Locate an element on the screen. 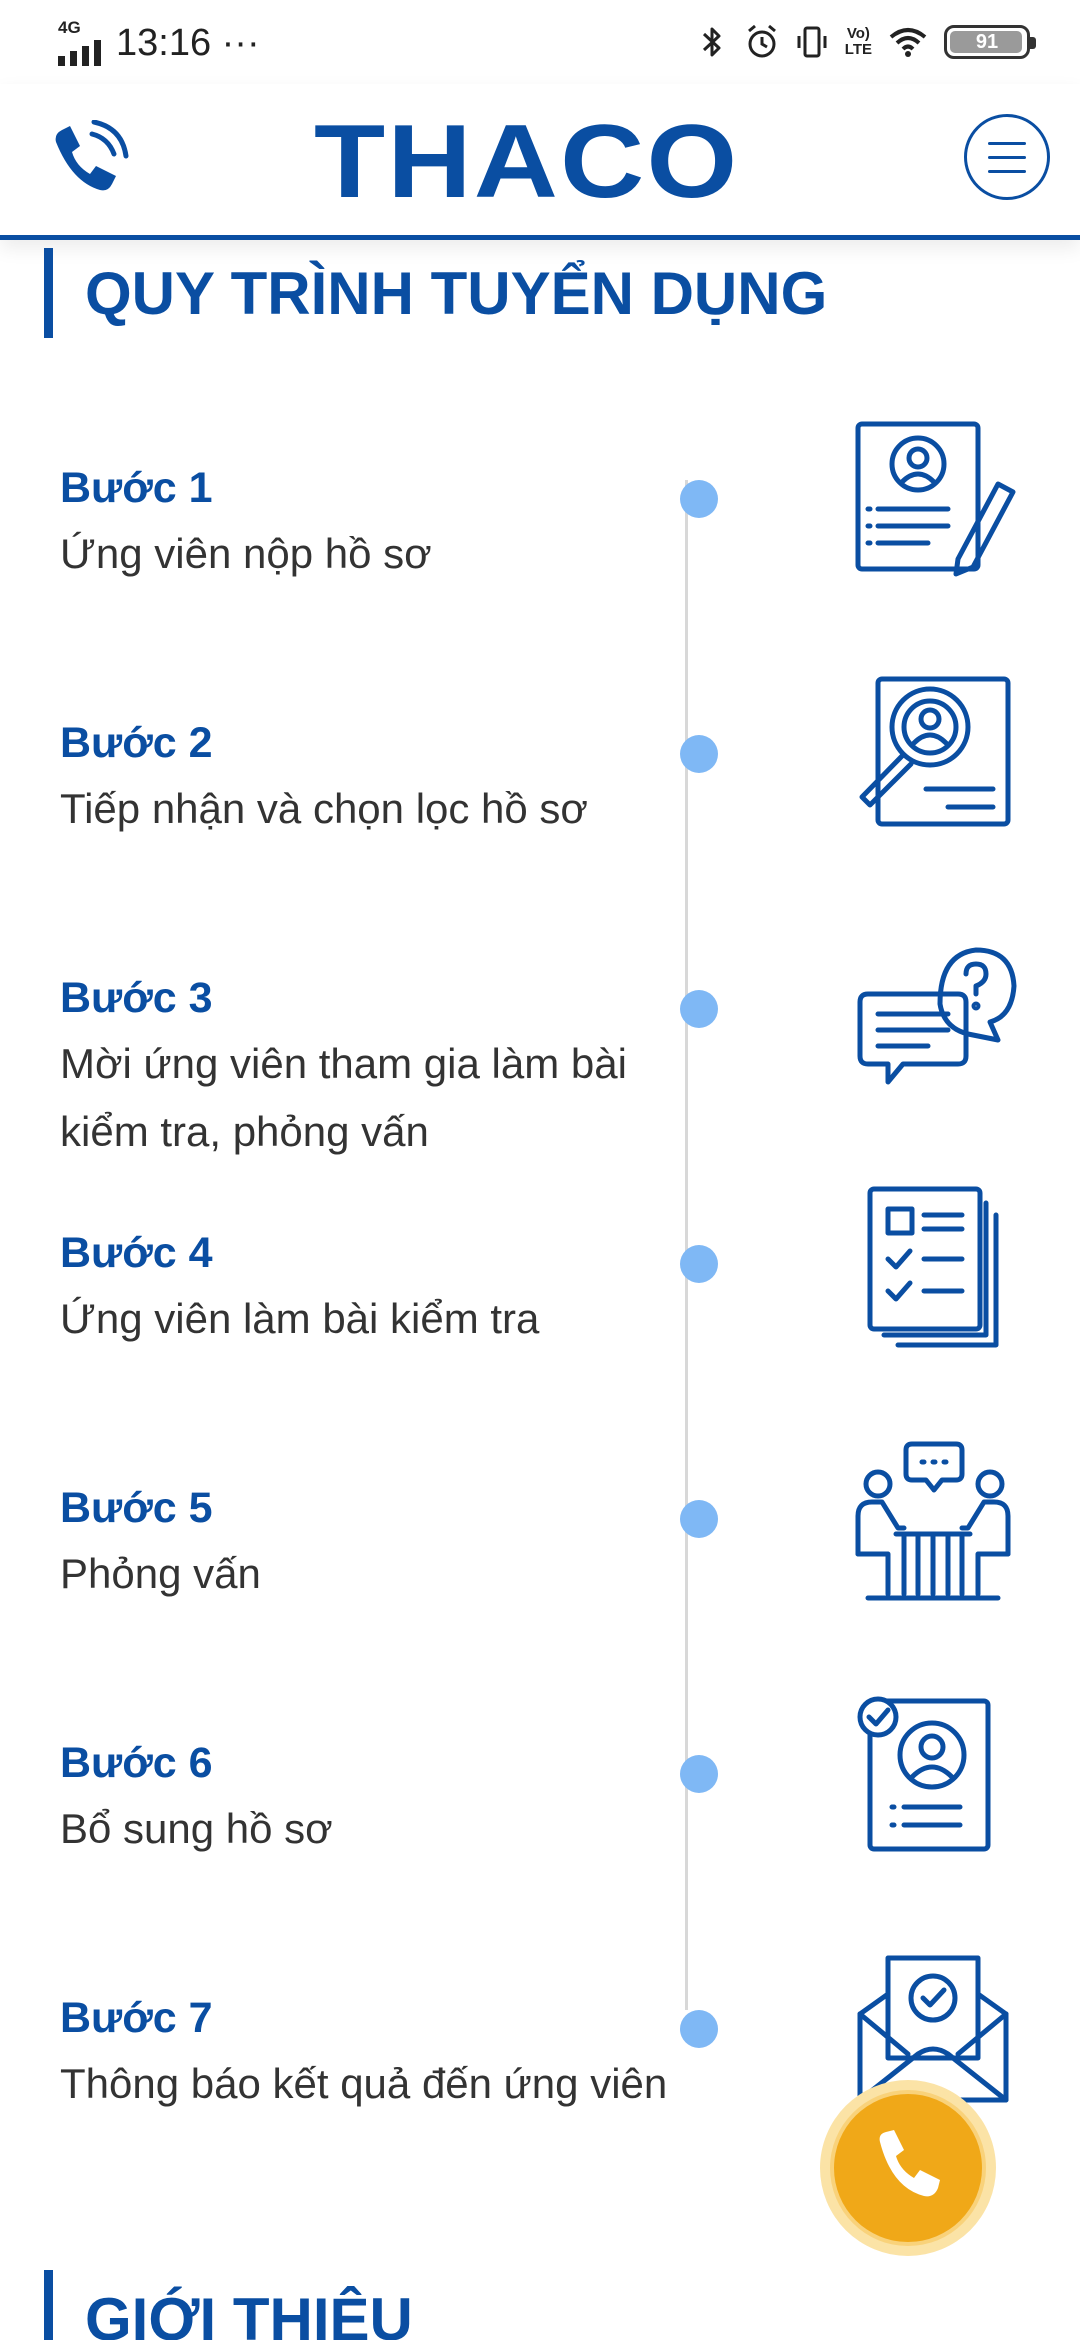 The width and height of the screenshot is (1080, 2340). interview-icon is located at coordinates (933, 1521).